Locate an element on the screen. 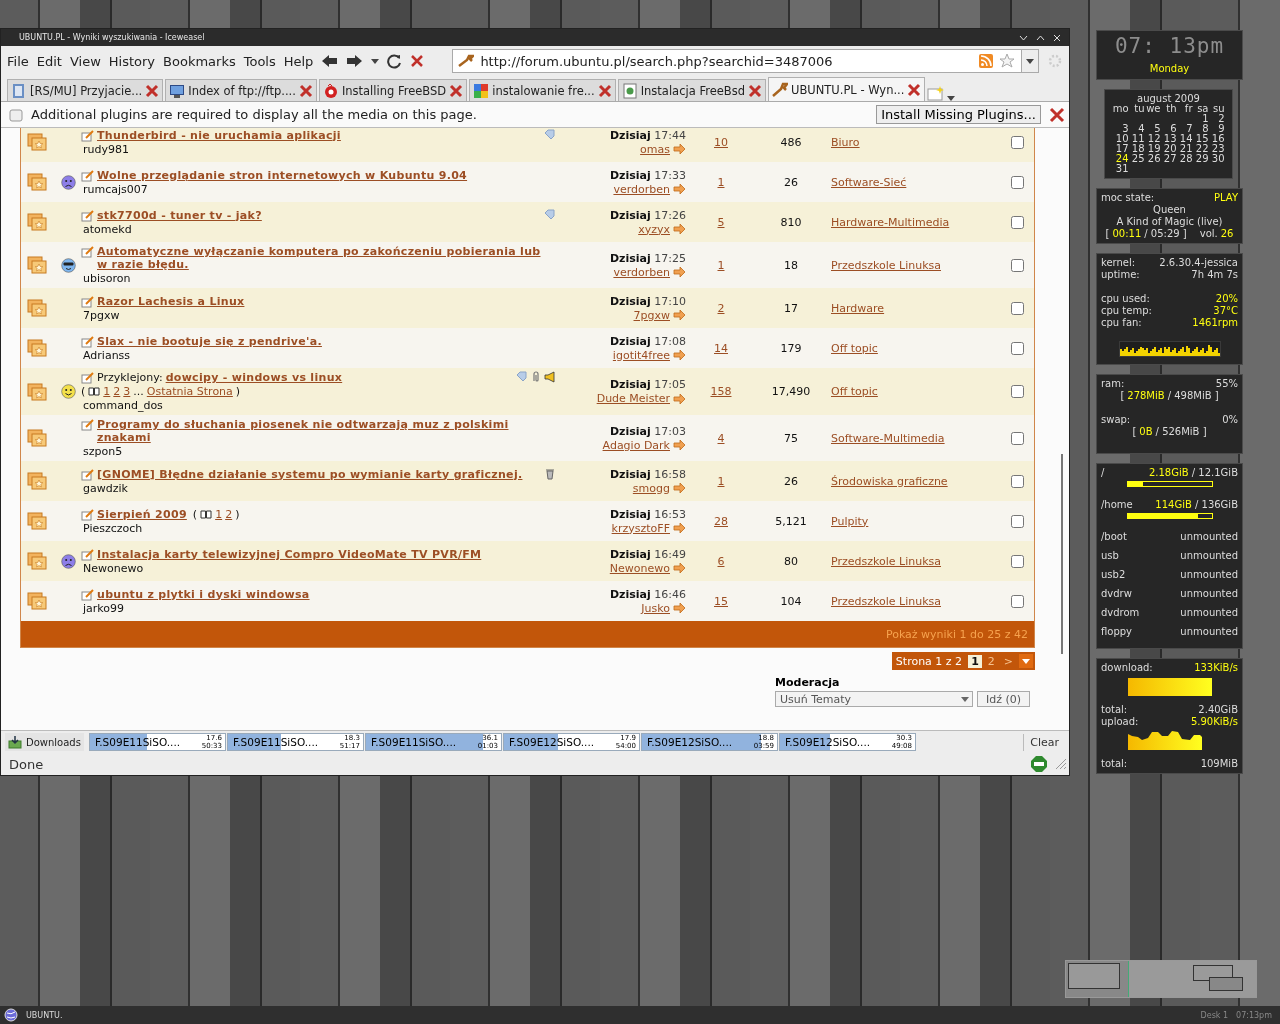 Image resolution: width=1280 pixels, height=1024 pixels. last-poster-link: 7pgxw is located at coordinates (651, 315).